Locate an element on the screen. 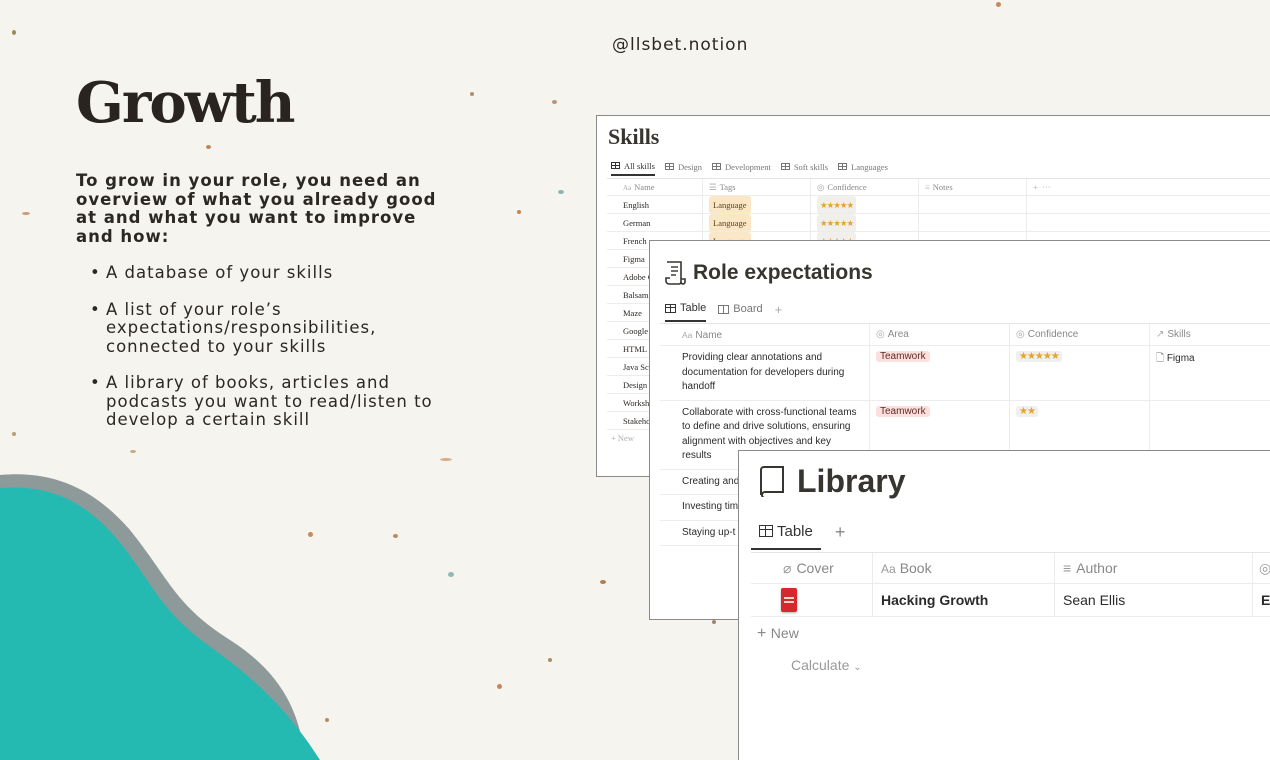 This screenshot has height=760, width=1270. table-row: German Language ★★★★★ is located at coordinates (938, 223).